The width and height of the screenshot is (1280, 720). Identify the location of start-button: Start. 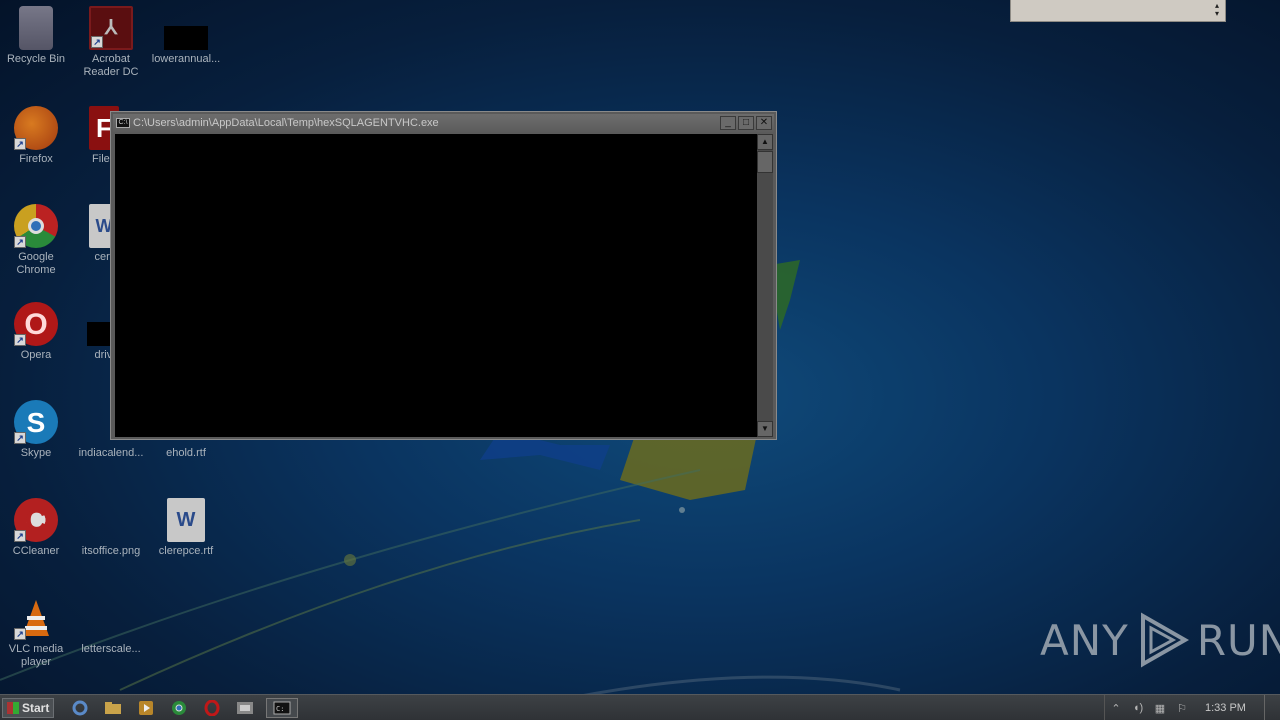
(28, 708).